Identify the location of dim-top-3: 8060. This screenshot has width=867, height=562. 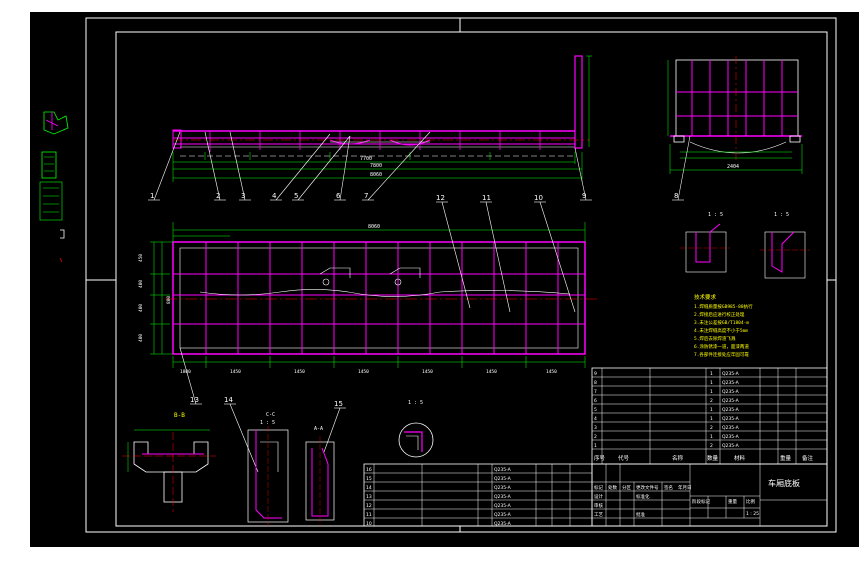
(376, 175).